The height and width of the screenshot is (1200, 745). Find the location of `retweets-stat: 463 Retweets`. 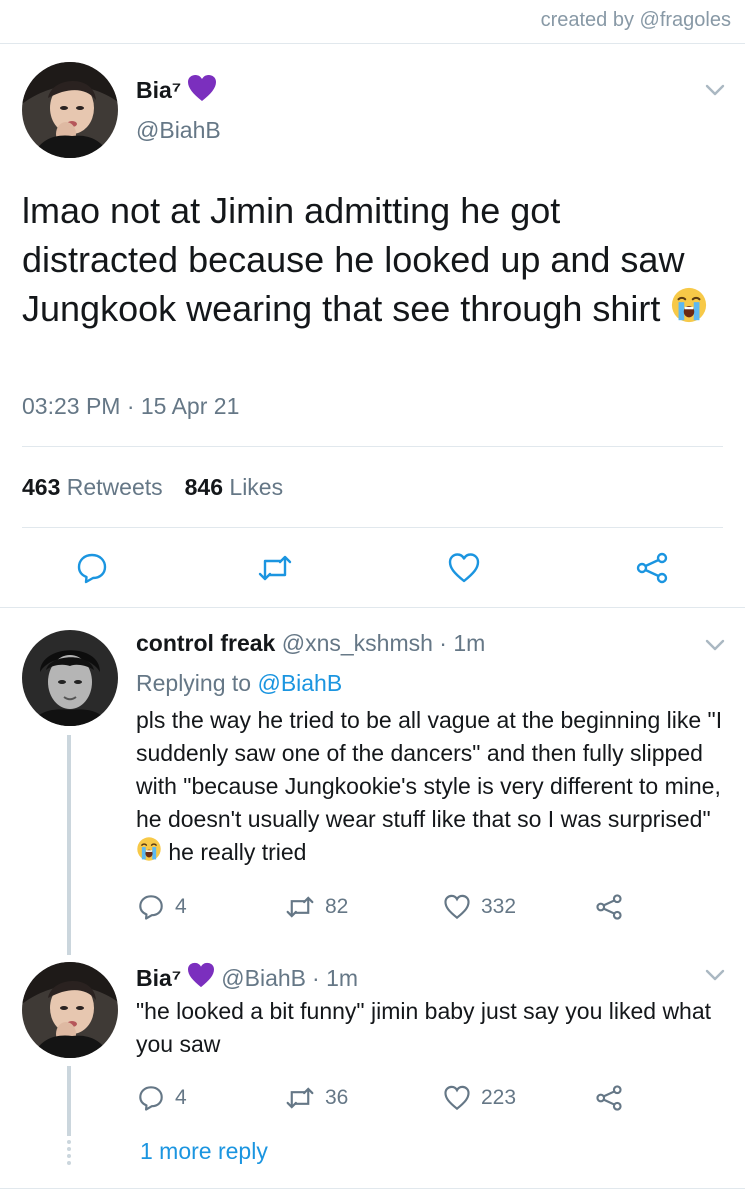

retweets-stat: 463 Retweets is located at coordinates (92, 487).